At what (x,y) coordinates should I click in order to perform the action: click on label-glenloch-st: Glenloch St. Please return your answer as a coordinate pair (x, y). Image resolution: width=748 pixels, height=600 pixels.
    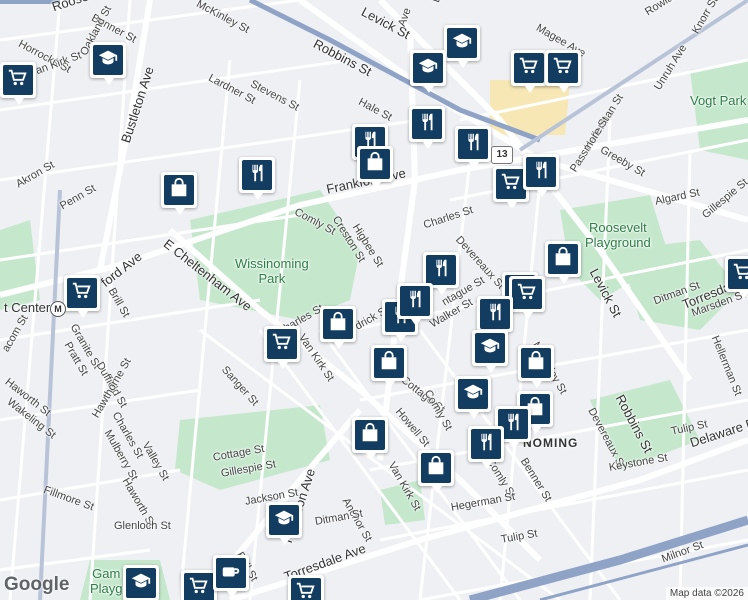
    Looking at the image, I should click on (142, 526).